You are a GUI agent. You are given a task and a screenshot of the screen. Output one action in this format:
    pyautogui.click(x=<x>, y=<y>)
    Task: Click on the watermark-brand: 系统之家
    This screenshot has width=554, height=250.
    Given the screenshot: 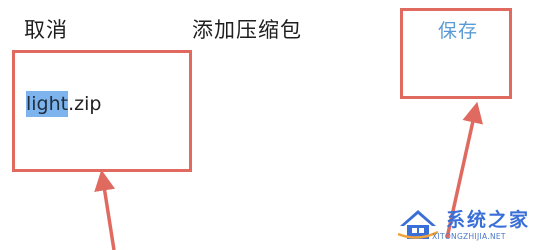 What is the action you would take?
    pyautogui.click(x=488, y=220)
    